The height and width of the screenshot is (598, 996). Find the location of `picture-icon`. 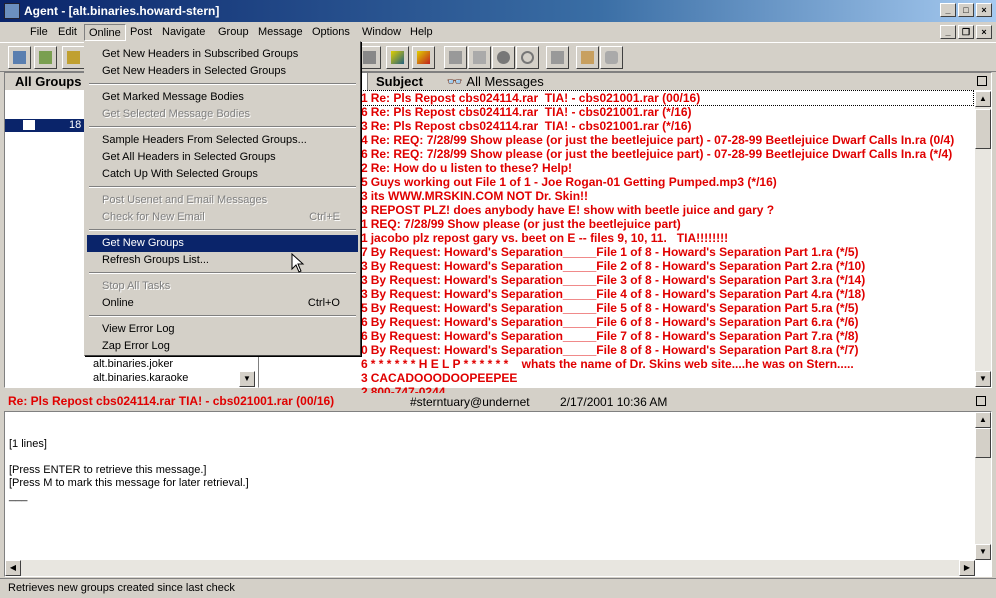

picture-icon is located at coordinates (19, 57).